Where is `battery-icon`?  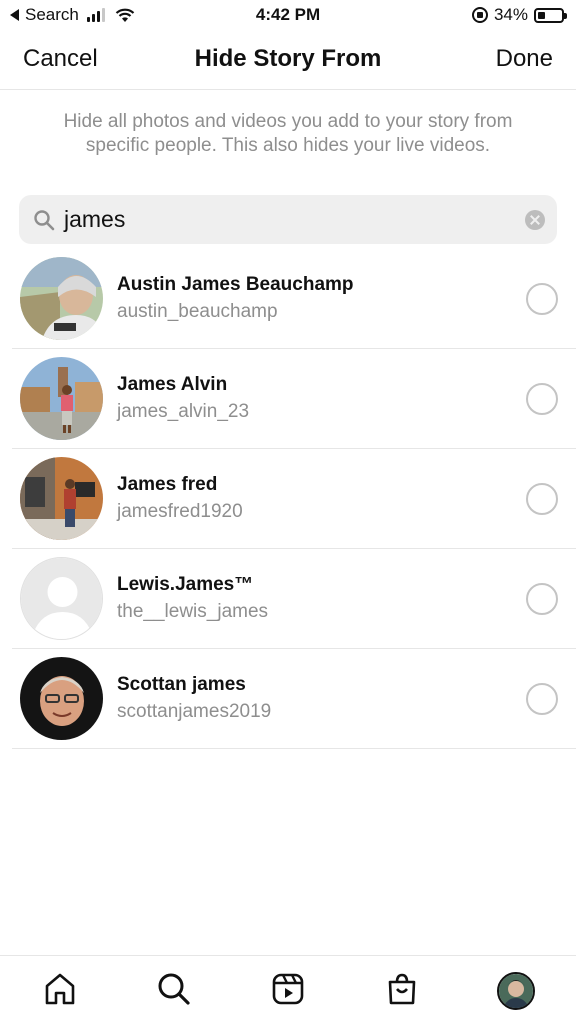 battery-icon is located at coordinates (550, 15).